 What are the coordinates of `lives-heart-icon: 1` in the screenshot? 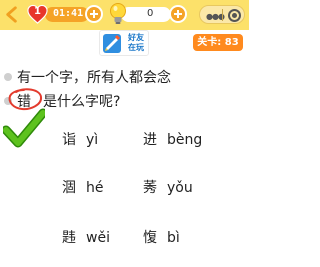 It's located at (37, 14).